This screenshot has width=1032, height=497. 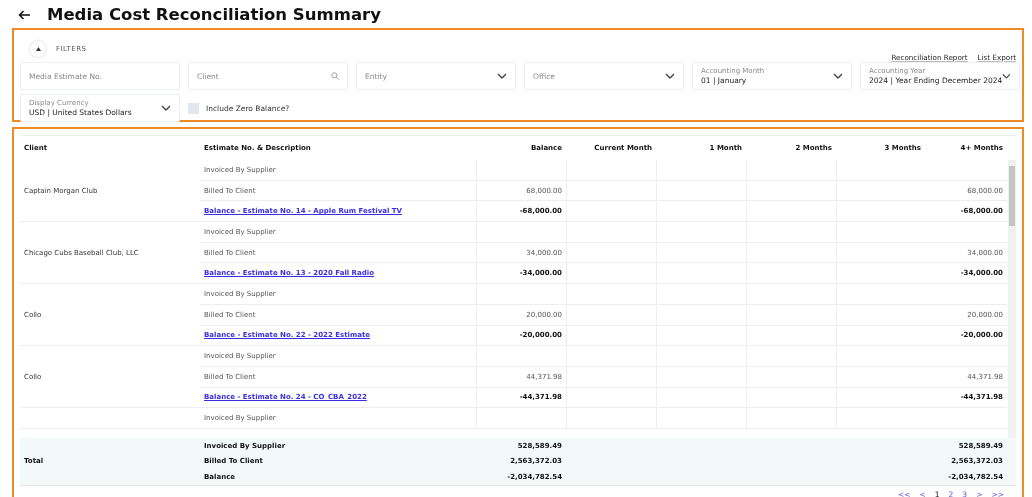 What do you see at coordinates (214, 14) in the screenshot?
I see `page-title: Media Cost Reconciliation Summary` at bounding box center [214, 14].